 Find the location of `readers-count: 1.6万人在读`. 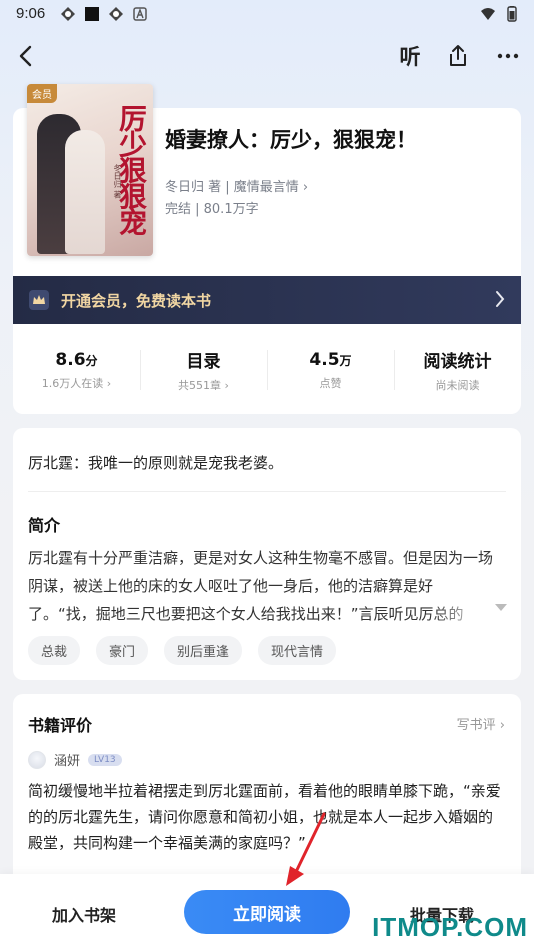

readers-count: 1.6万人在读 is located at coordinates (72, 383).